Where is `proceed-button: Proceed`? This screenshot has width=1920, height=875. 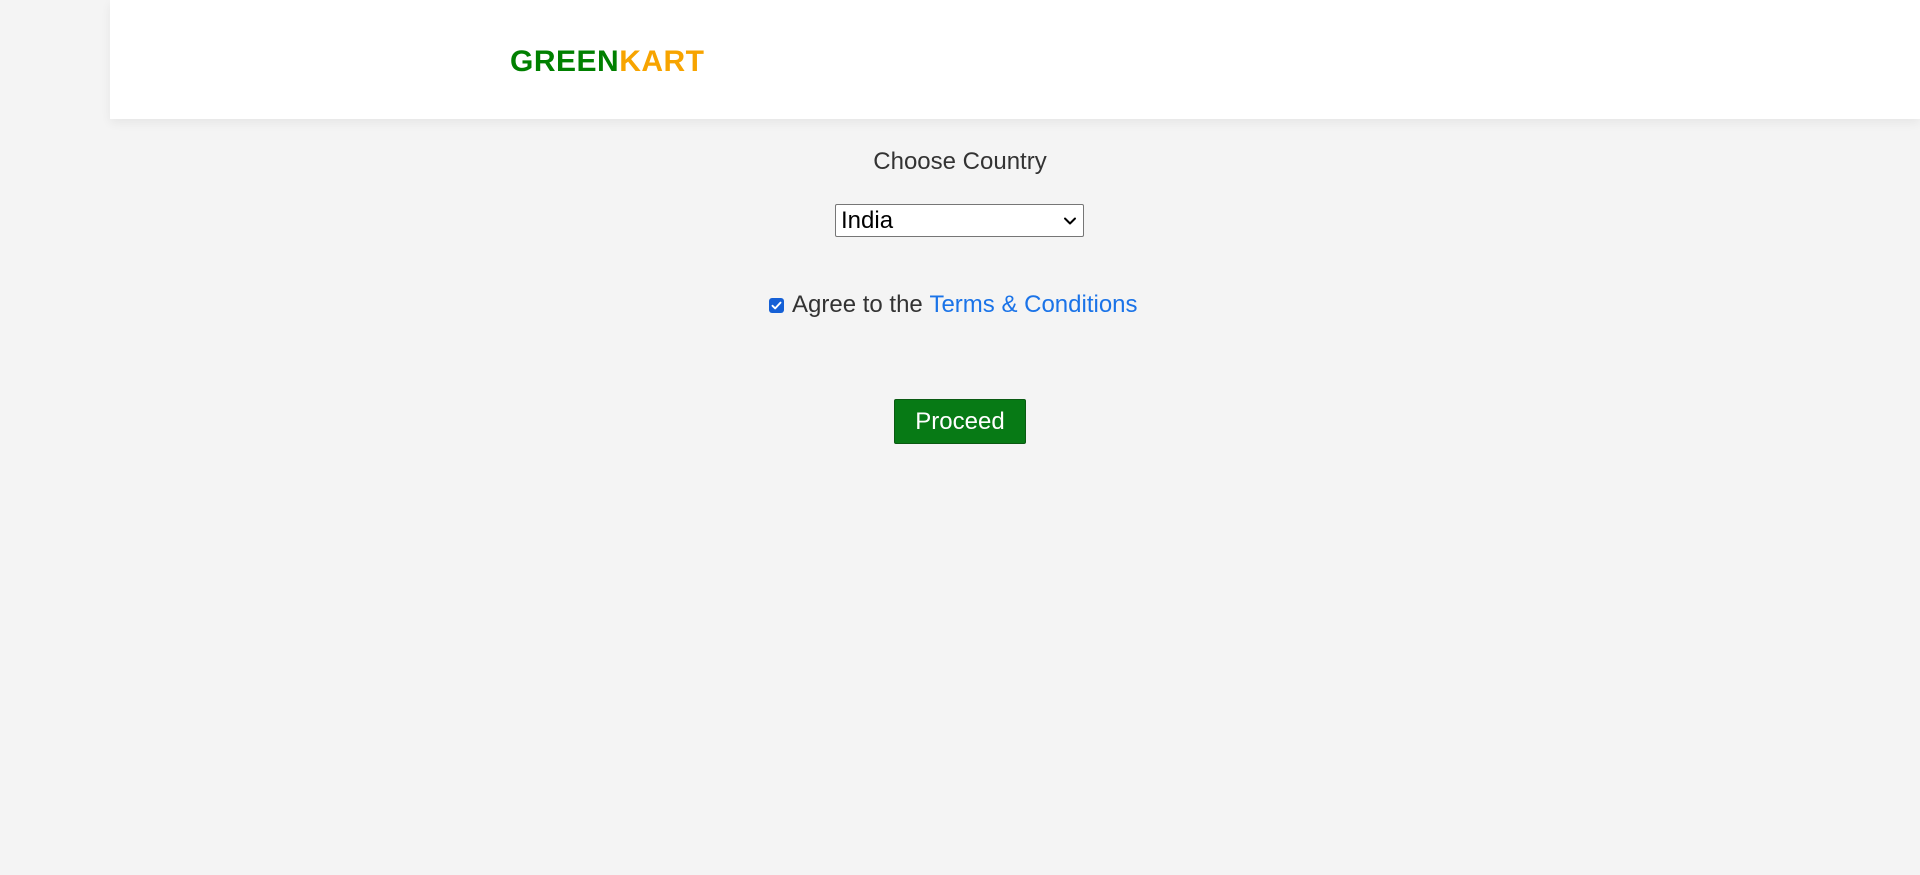 proceed-button: Proceed is located at coordinates (960, 421).